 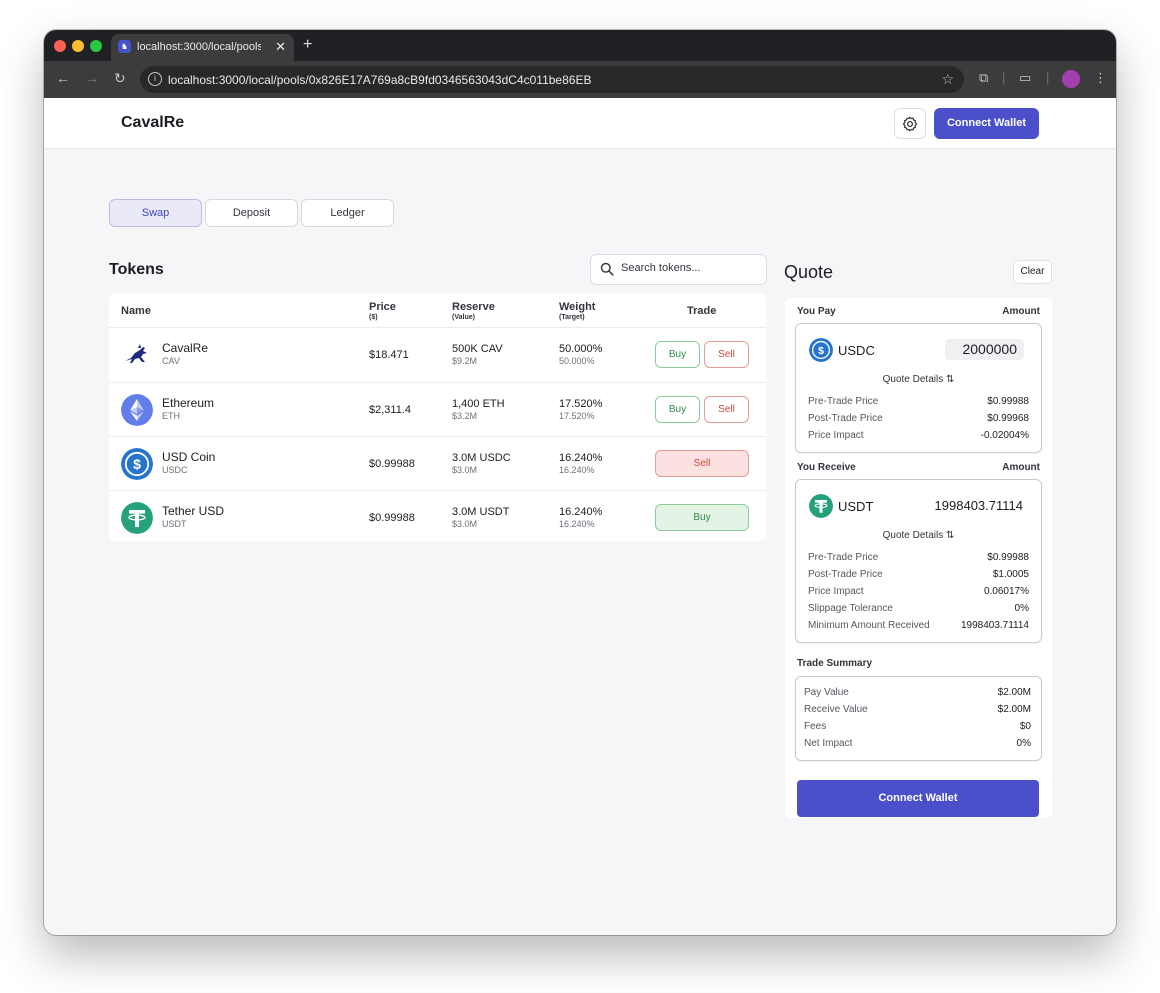 What do you see at coordinates (481, 512) in the screenshot?
I see `token-reserve: 3.0M USDT` at bounding box center [481, 512].